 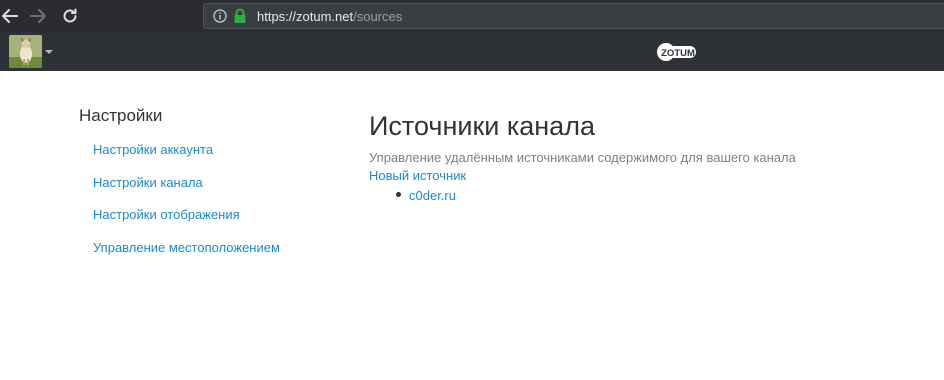 I want to click on sidebar-item-channel: Настройки канала, so click(x=186, y=190).